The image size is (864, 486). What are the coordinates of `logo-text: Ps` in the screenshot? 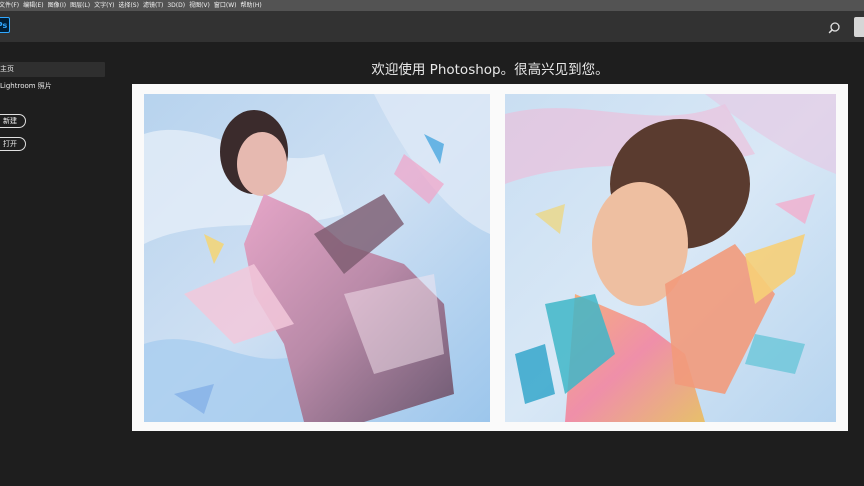 It's located at (4, 25).